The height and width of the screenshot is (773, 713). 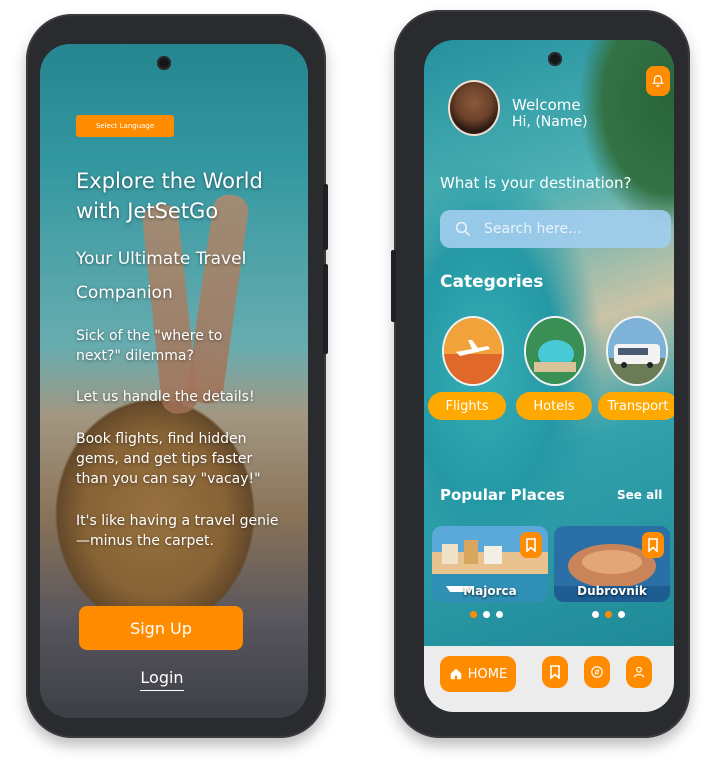 I want to click on login-link: Login, so click(x=162, y=679).